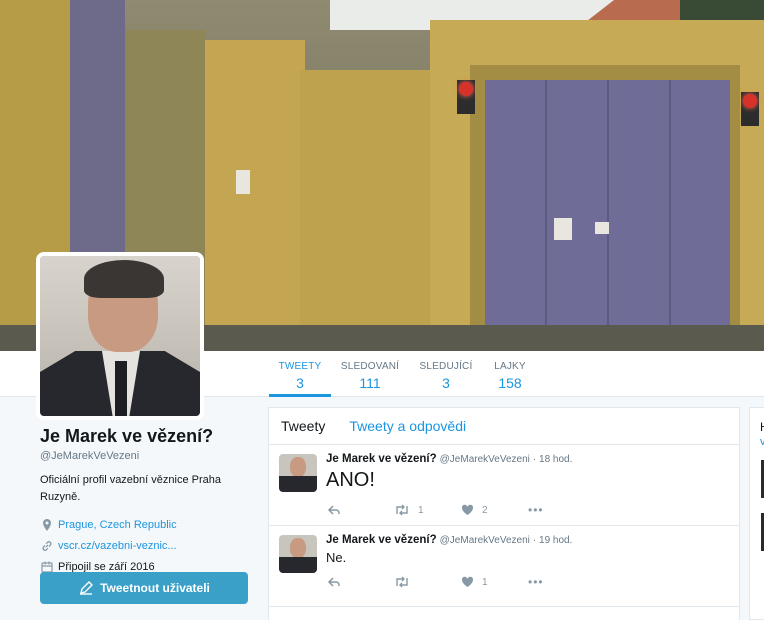 Image resolution: width=764 pixels, height=620 pixels. I want to click on nav-likes-count: 158, so click(510, 383).